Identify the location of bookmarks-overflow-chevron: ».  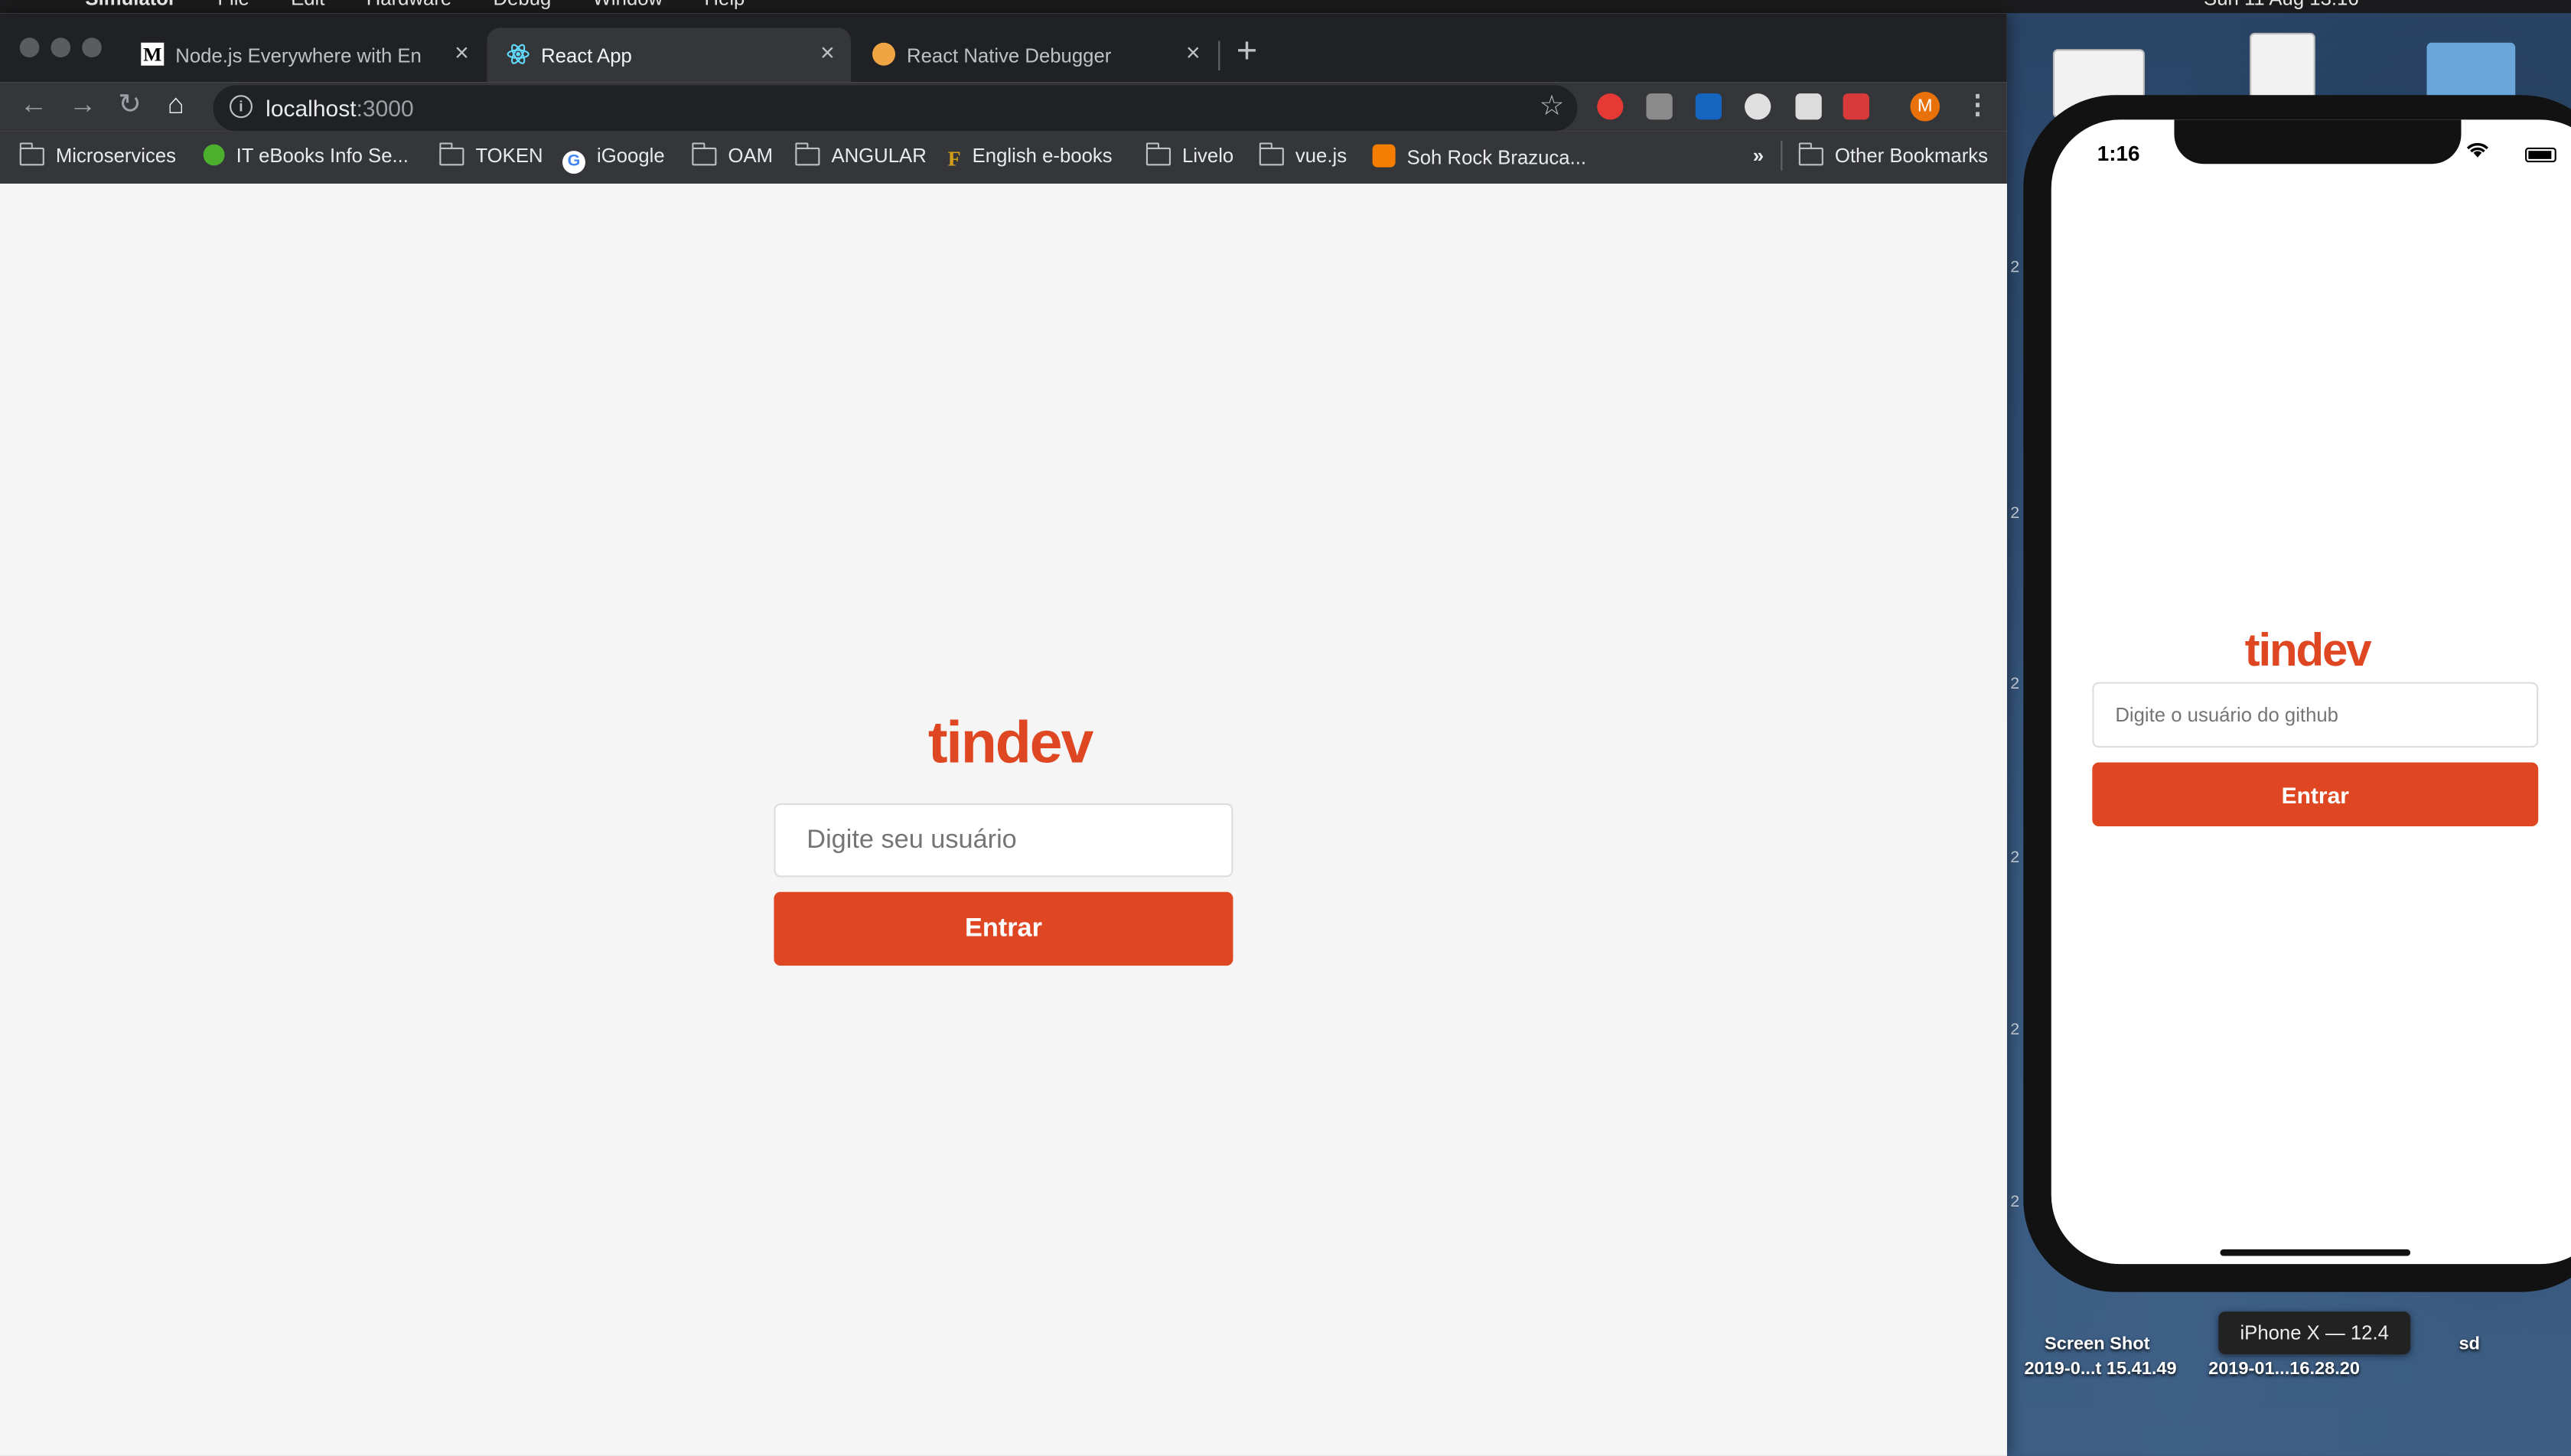
(1758, 156).